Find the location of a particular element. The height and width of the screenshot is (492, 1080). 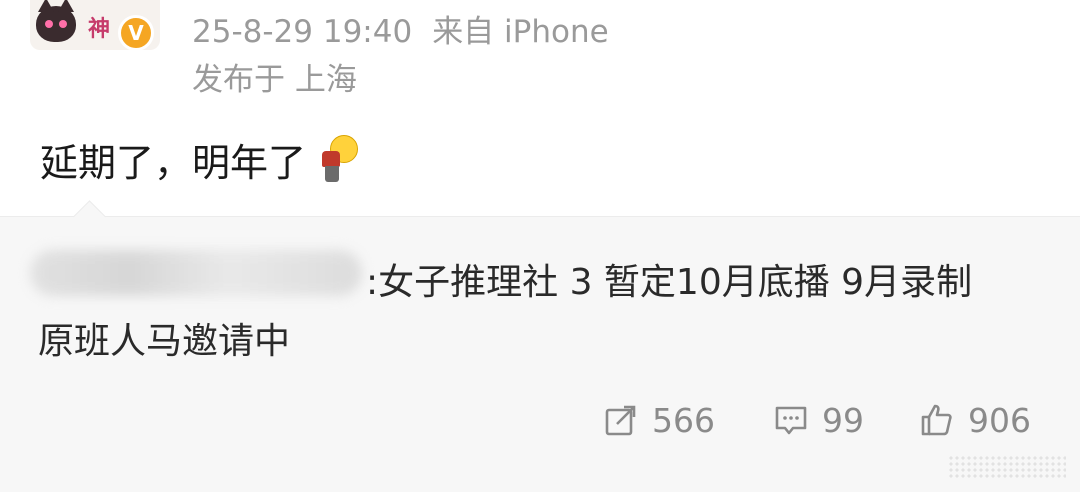

bowing-person-emoji-icon is located at coordinates (338, 159).